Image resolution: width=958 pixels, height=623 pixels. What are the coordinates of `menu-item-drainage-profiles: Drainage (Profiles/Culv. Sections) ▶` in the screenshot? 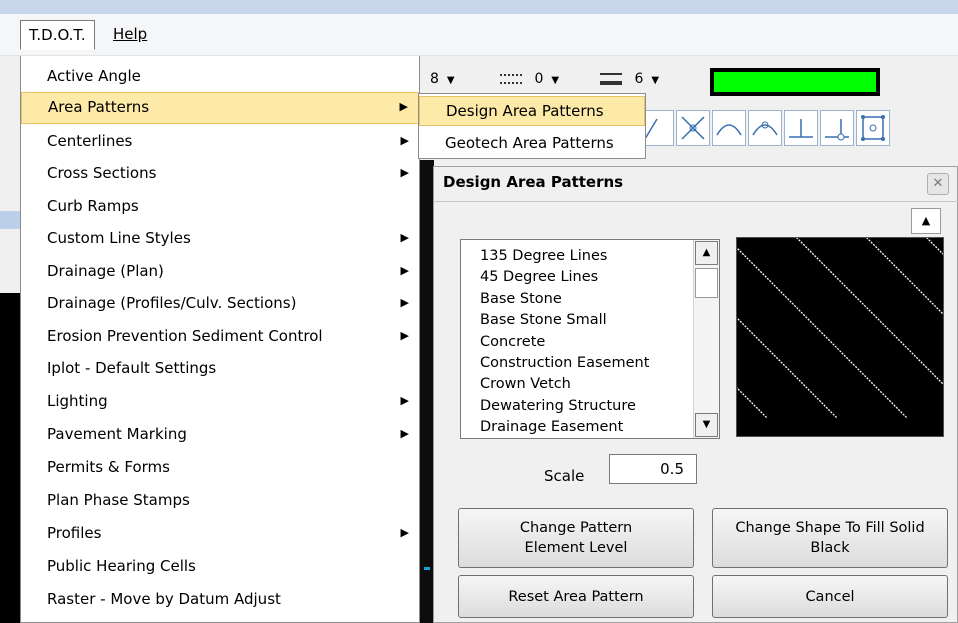 It's located at (220, 303).